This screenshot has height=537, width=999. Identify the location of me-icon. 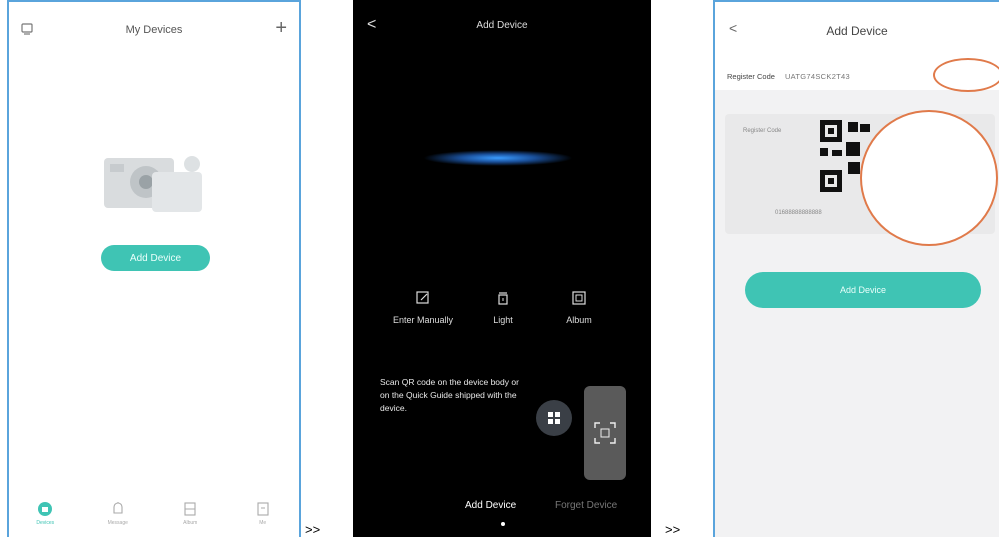
(263, 509).